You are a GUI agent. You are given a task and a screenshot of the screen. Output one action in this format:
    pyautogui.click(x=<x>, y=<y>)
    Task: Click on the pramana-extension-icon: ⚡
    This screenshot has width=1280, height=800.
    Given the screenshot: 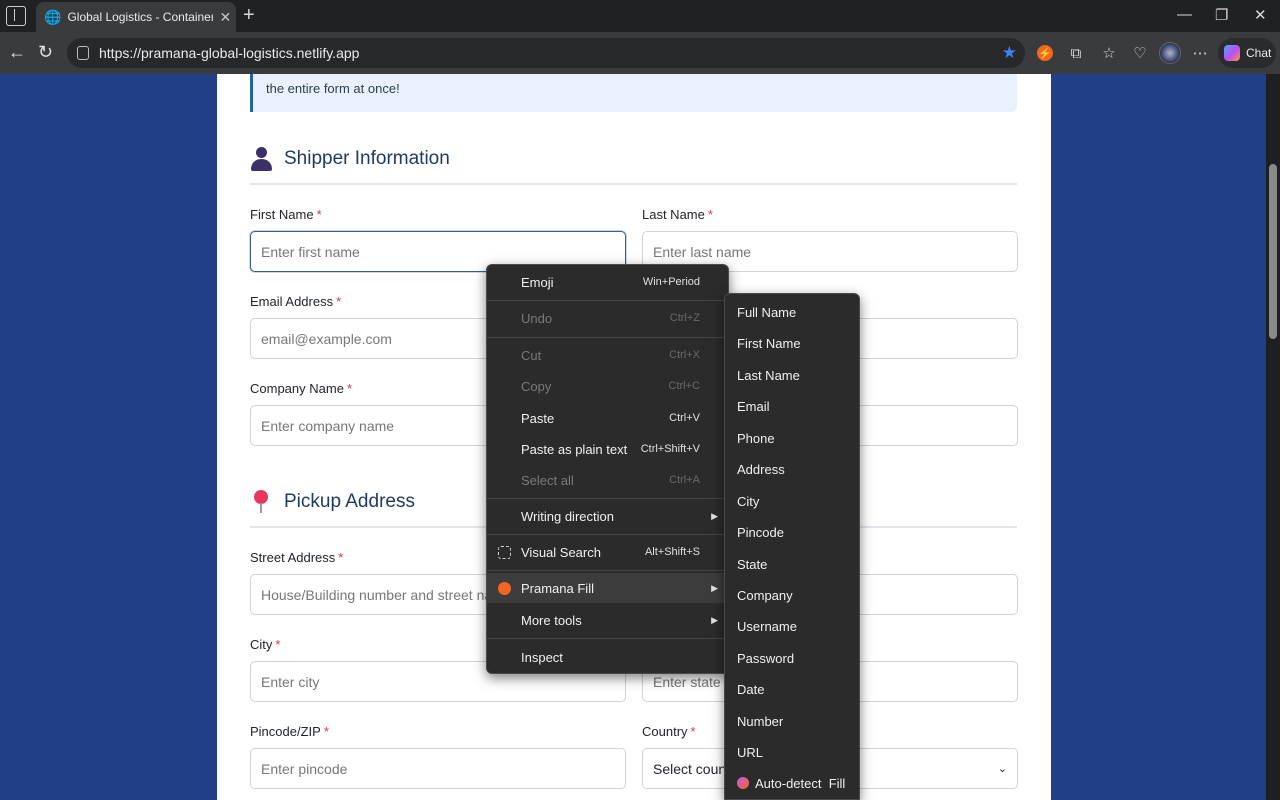 What is the action you would take?
    pyautogui.click(x=1045, y=53)
    